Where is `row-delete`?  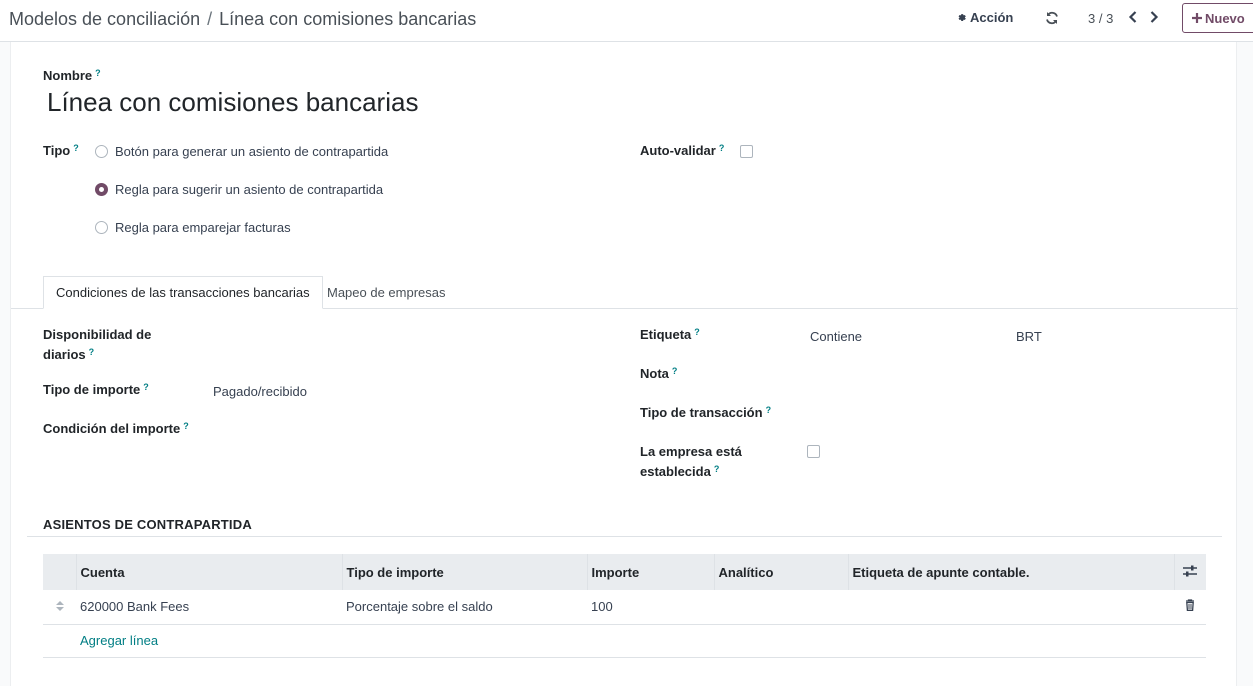 row-delete is located at coordinates (1190, 607).